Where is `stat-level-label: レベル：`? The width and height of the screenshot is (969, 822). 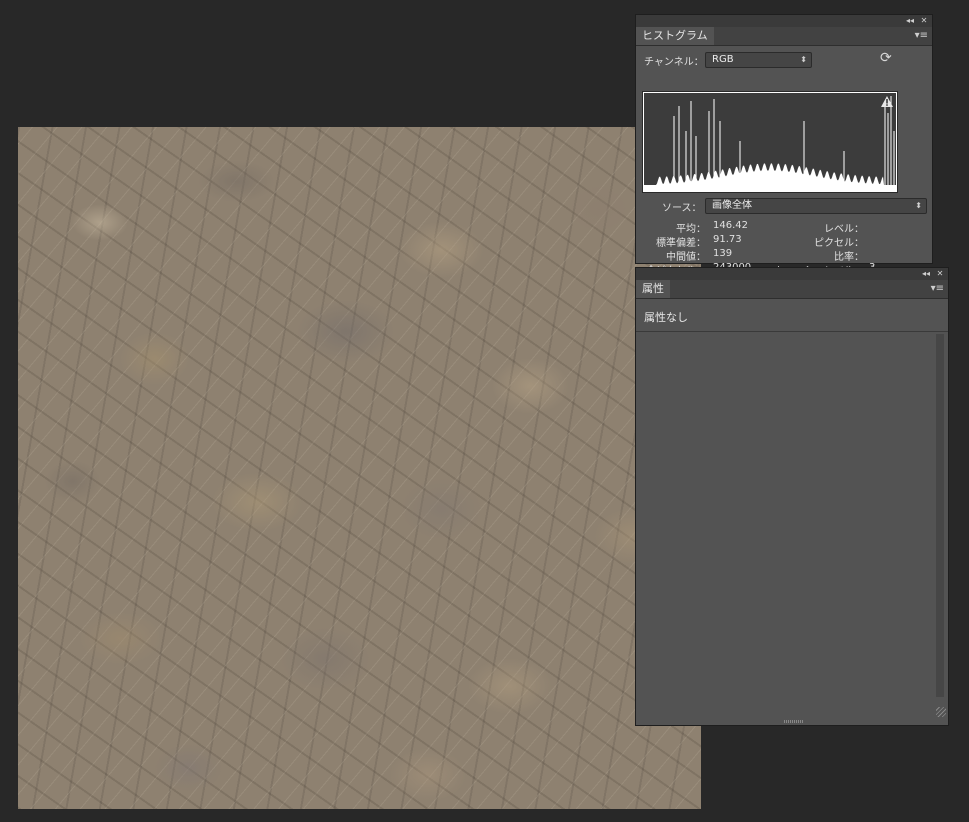 stat-level-label: レベル： is located at coordinates (844, 229).